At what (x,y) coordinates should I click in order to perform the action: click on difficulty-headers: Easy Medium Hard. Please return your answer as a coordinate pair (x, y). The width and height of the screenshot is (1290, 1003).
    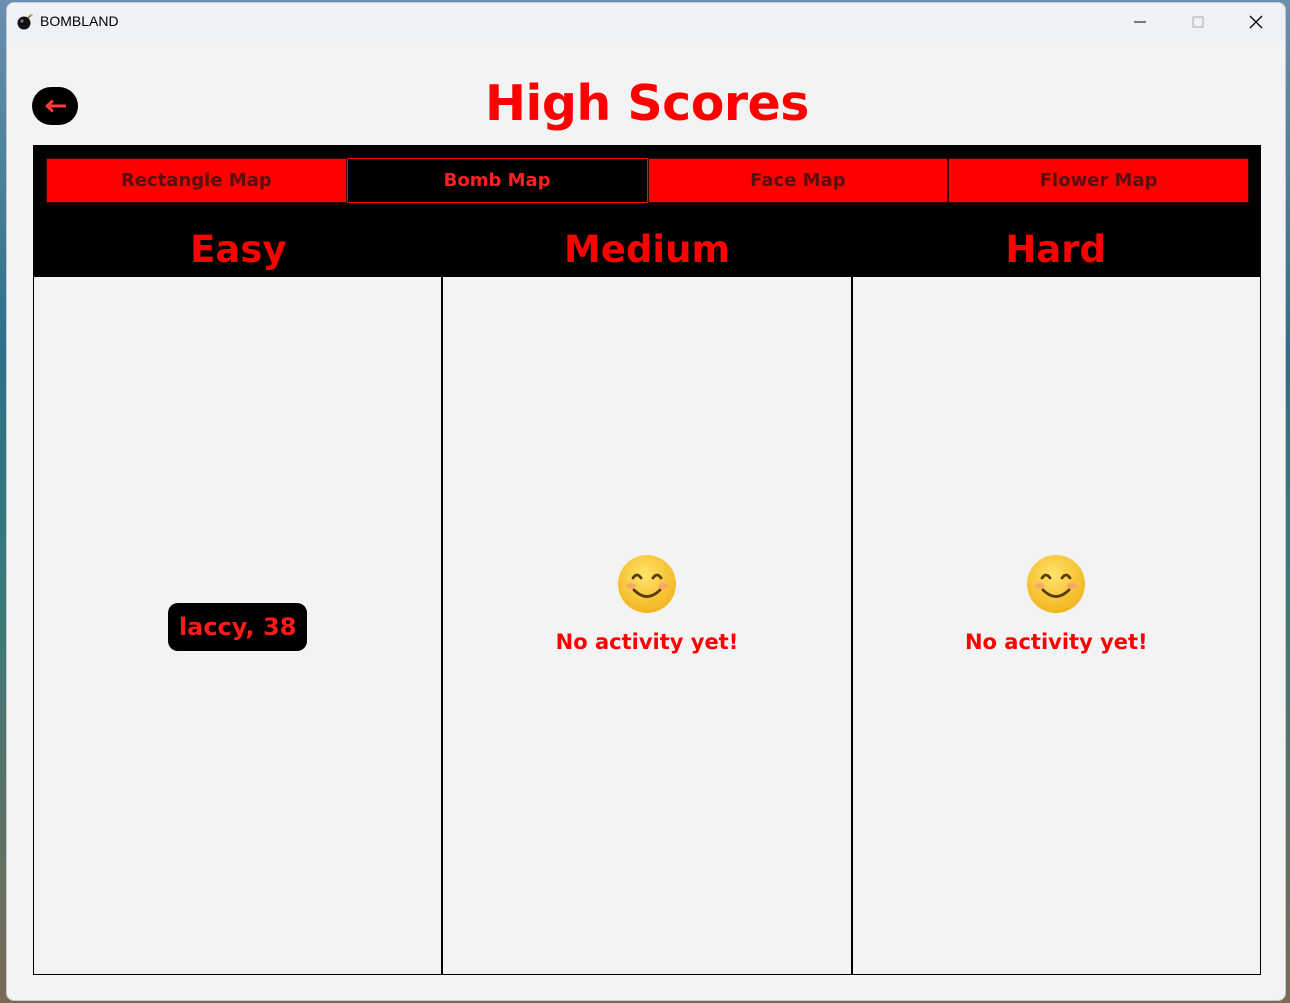
    Looking at the image, I should click on (647, 249).